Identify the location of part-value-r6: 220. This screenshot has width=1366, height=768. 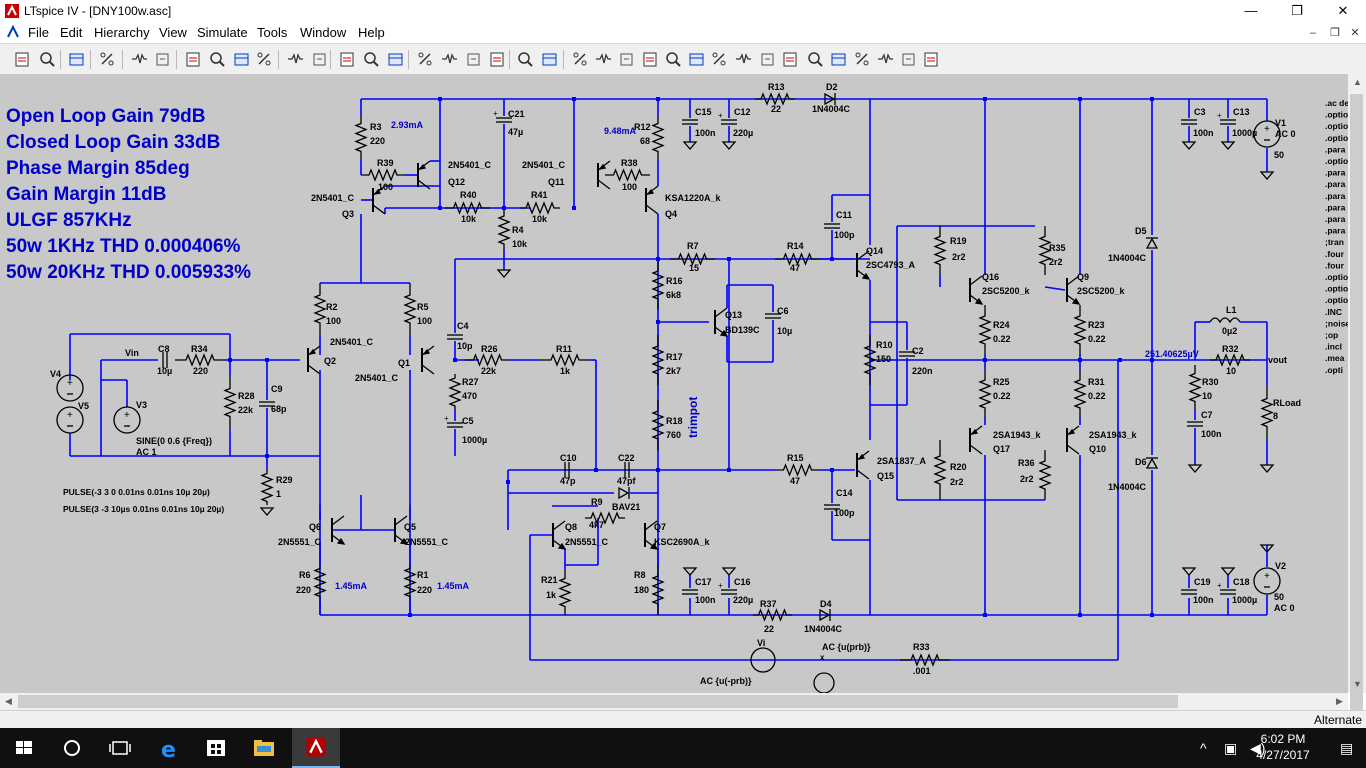
(303, 590).